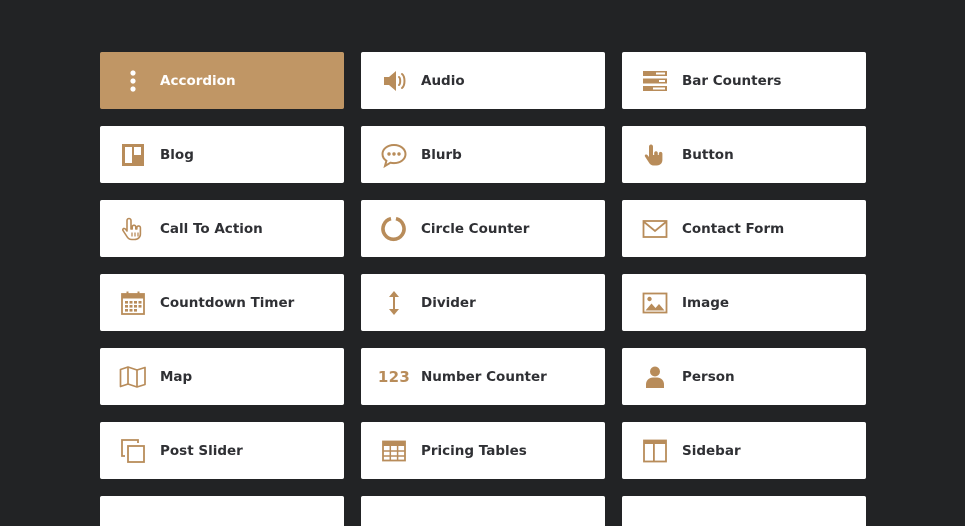 This screenshot has height=526, width=965. Describe the element at coordinates (706, 302) in the screenshot. I see `module-label: Image` at that location.